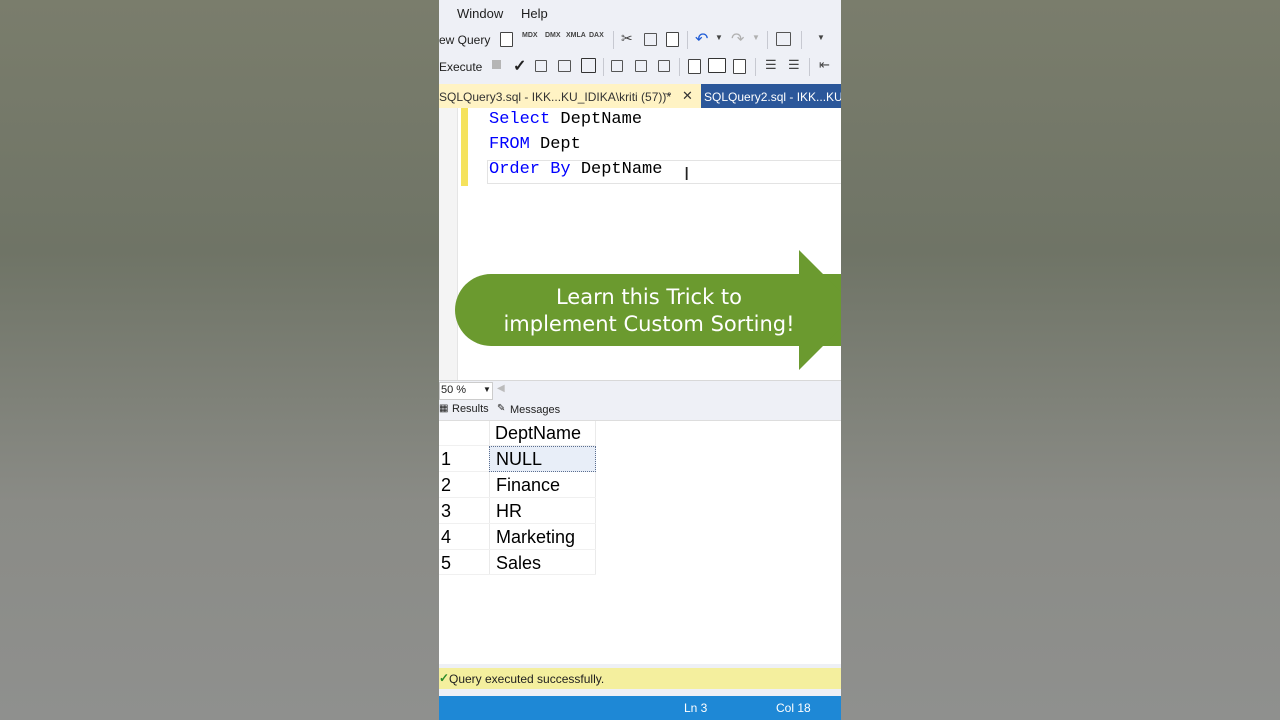  What do you see at coordinates (530, 35) in the screenshot?
I see `mdx-icon: MDX` at bounding box center [530, 35].